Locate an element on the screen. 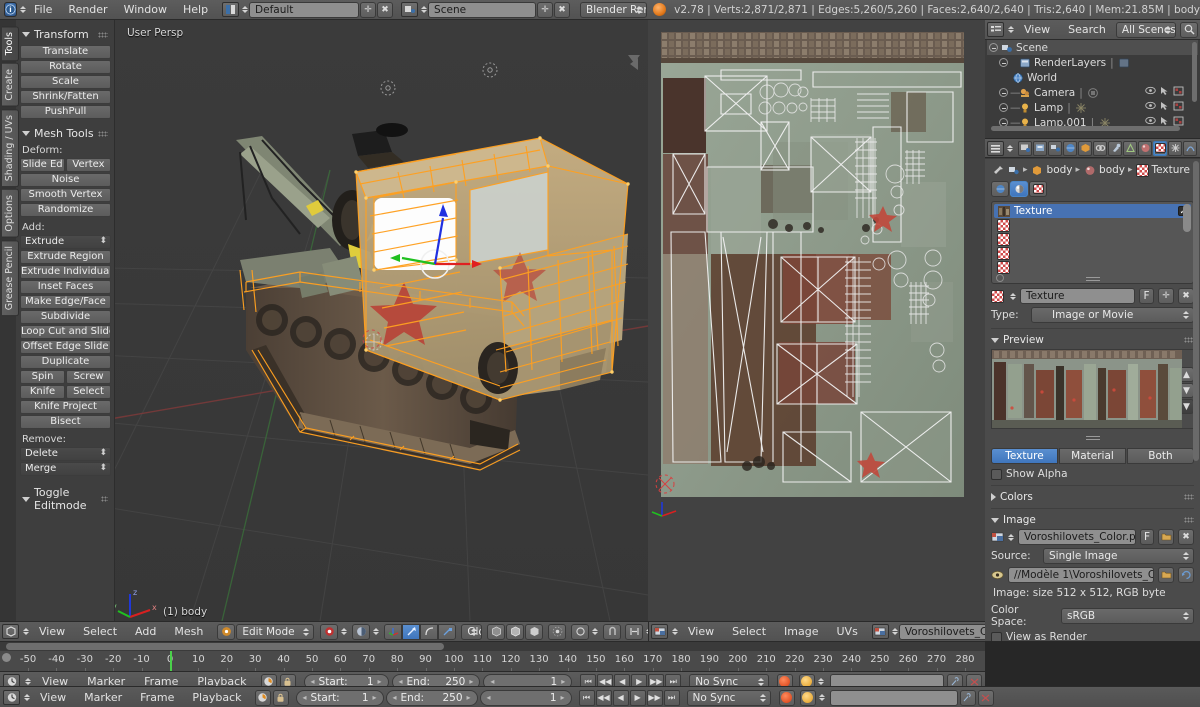 Image resolution: width=1200 pixels, height=707 pixels. preview-resize-grip is located at coordinates (1092, 438).